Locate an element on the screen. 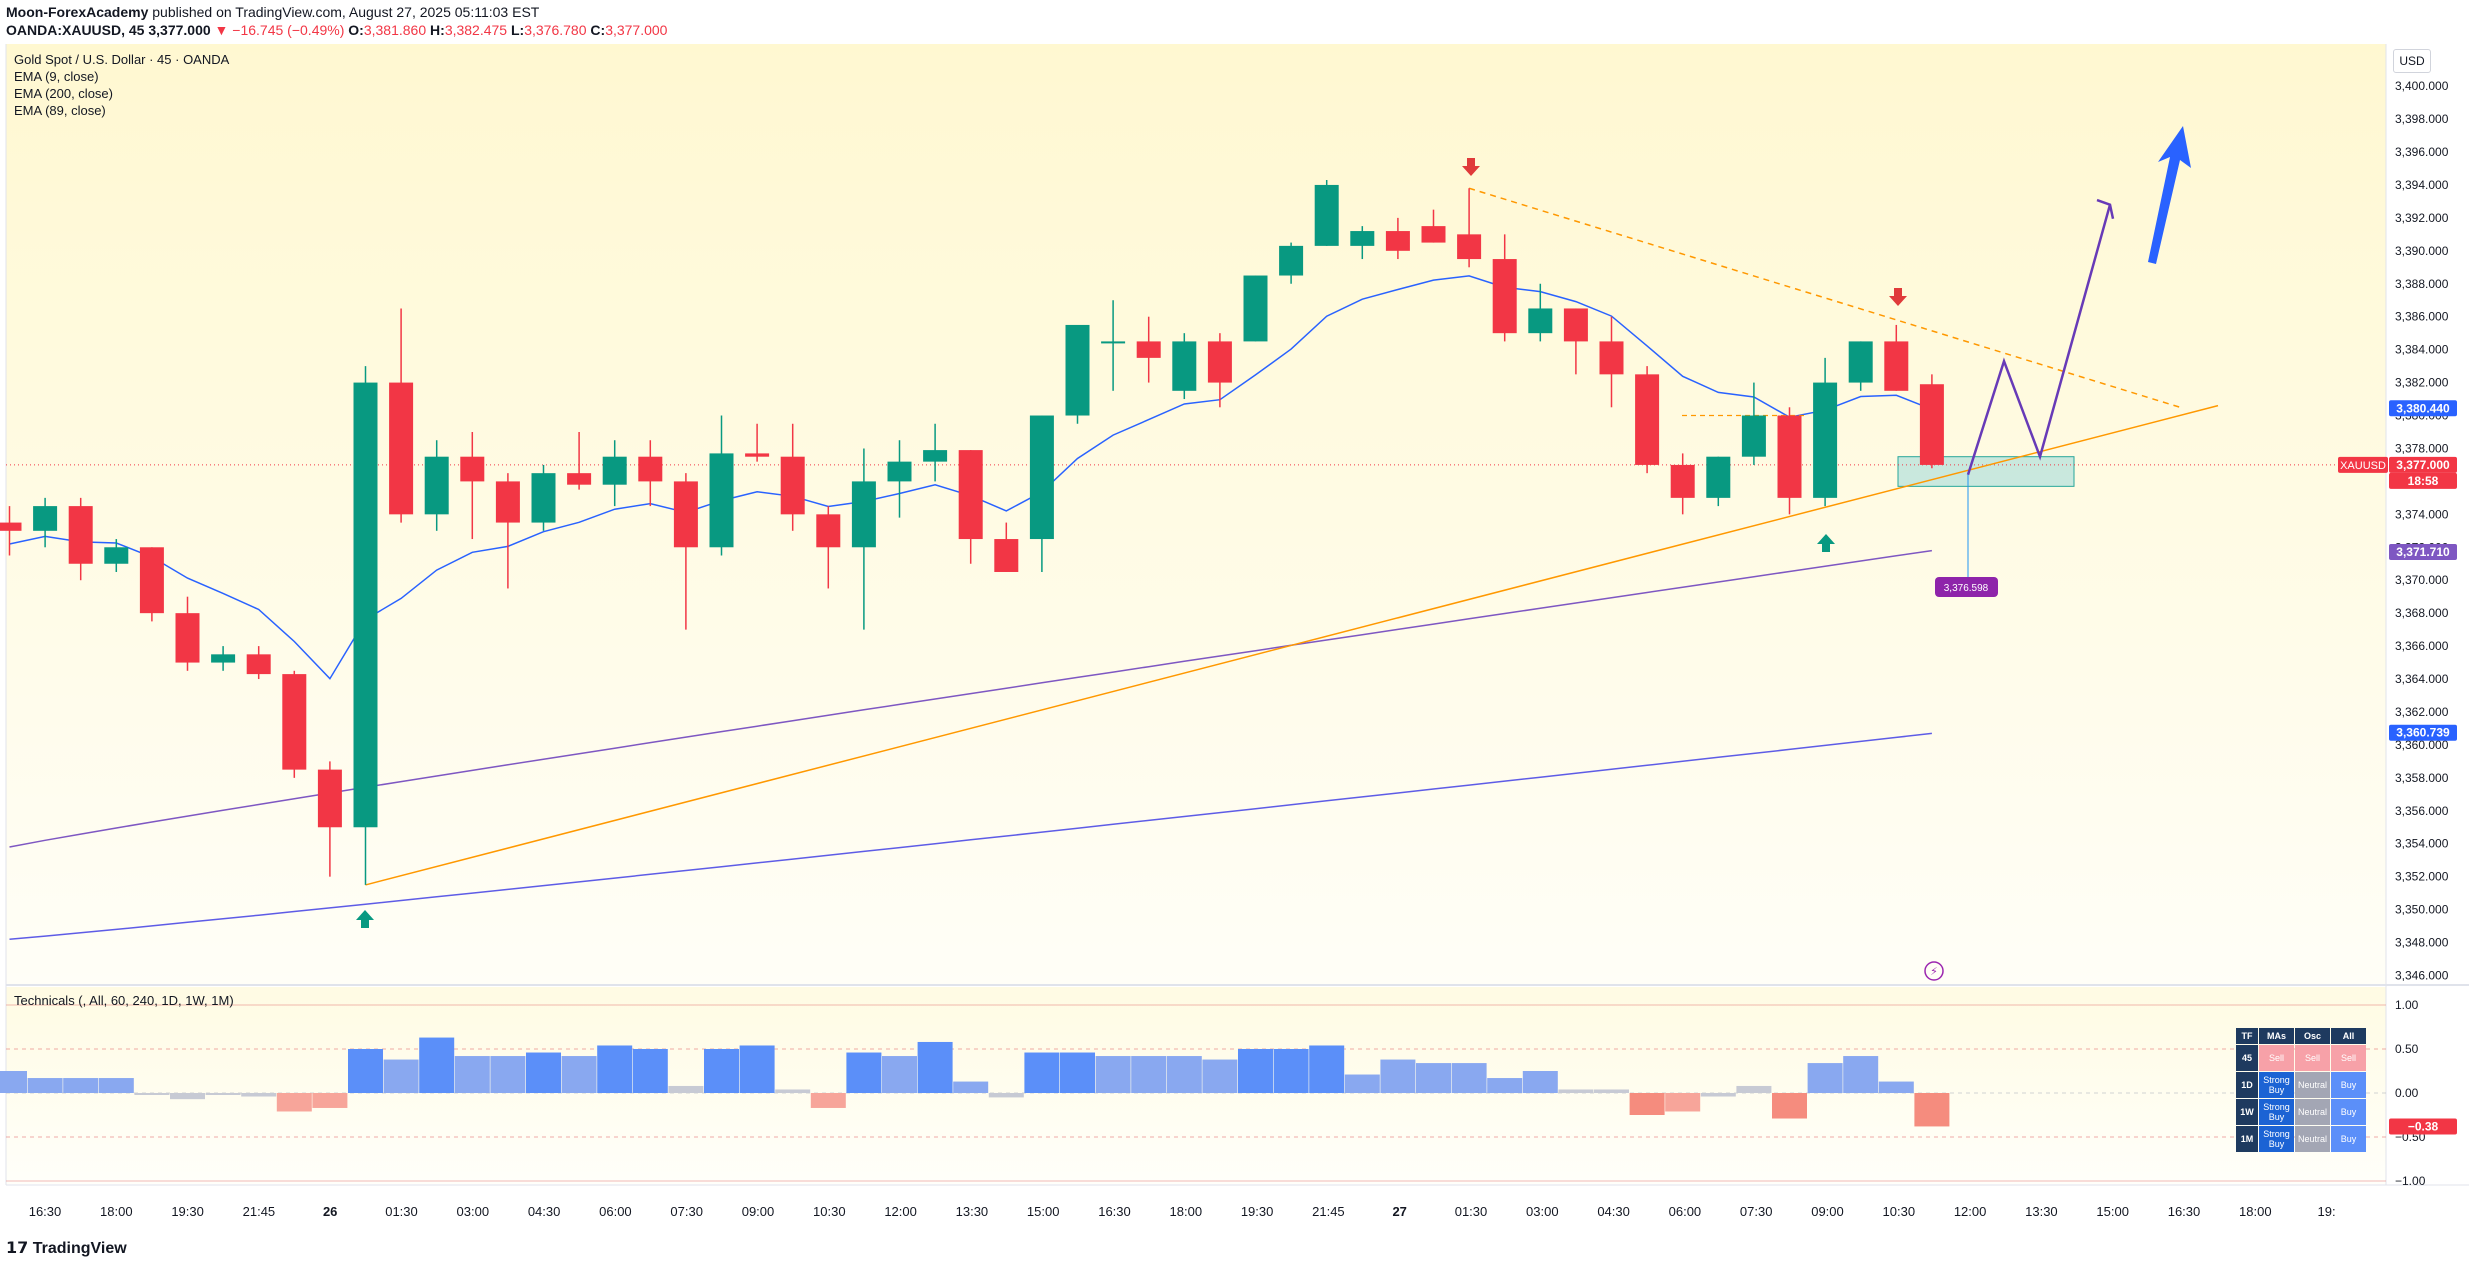 The width and height of the screenshot is (2469, 1263). x-tick-label: 03:00 is located at coordinates (473, 1211).